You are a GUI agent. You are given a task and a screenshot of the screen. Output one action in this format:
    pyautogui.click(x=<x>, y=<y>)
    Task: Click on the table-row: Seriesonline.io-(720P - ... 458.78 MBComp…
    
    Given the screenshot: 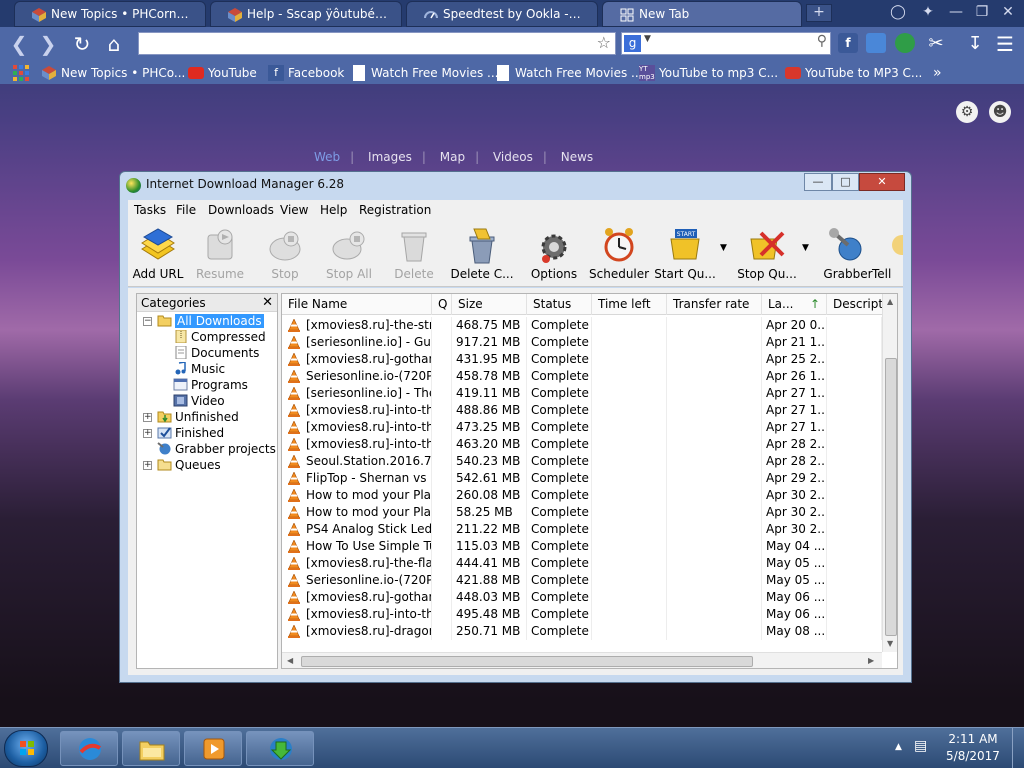 What is the action you would take?
    pyautogui.click(x=582, y=376)
    